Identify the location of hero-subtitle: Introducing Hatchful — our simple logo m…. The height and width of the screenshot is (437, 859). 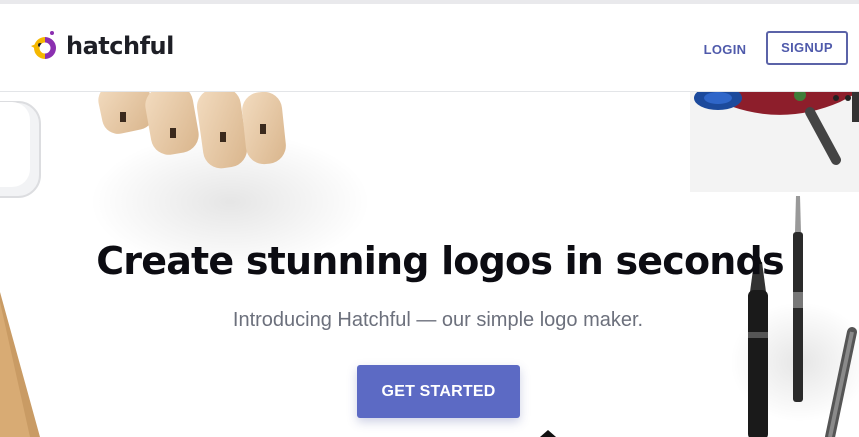
(438, 320).